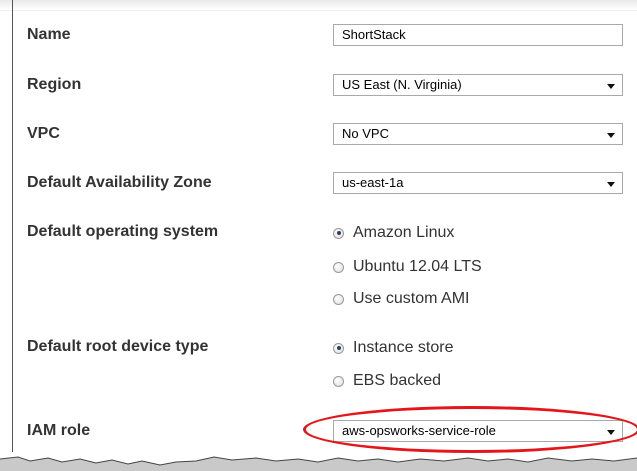  I want to click on operating-system-label: Default operating system, so click(123, 231).